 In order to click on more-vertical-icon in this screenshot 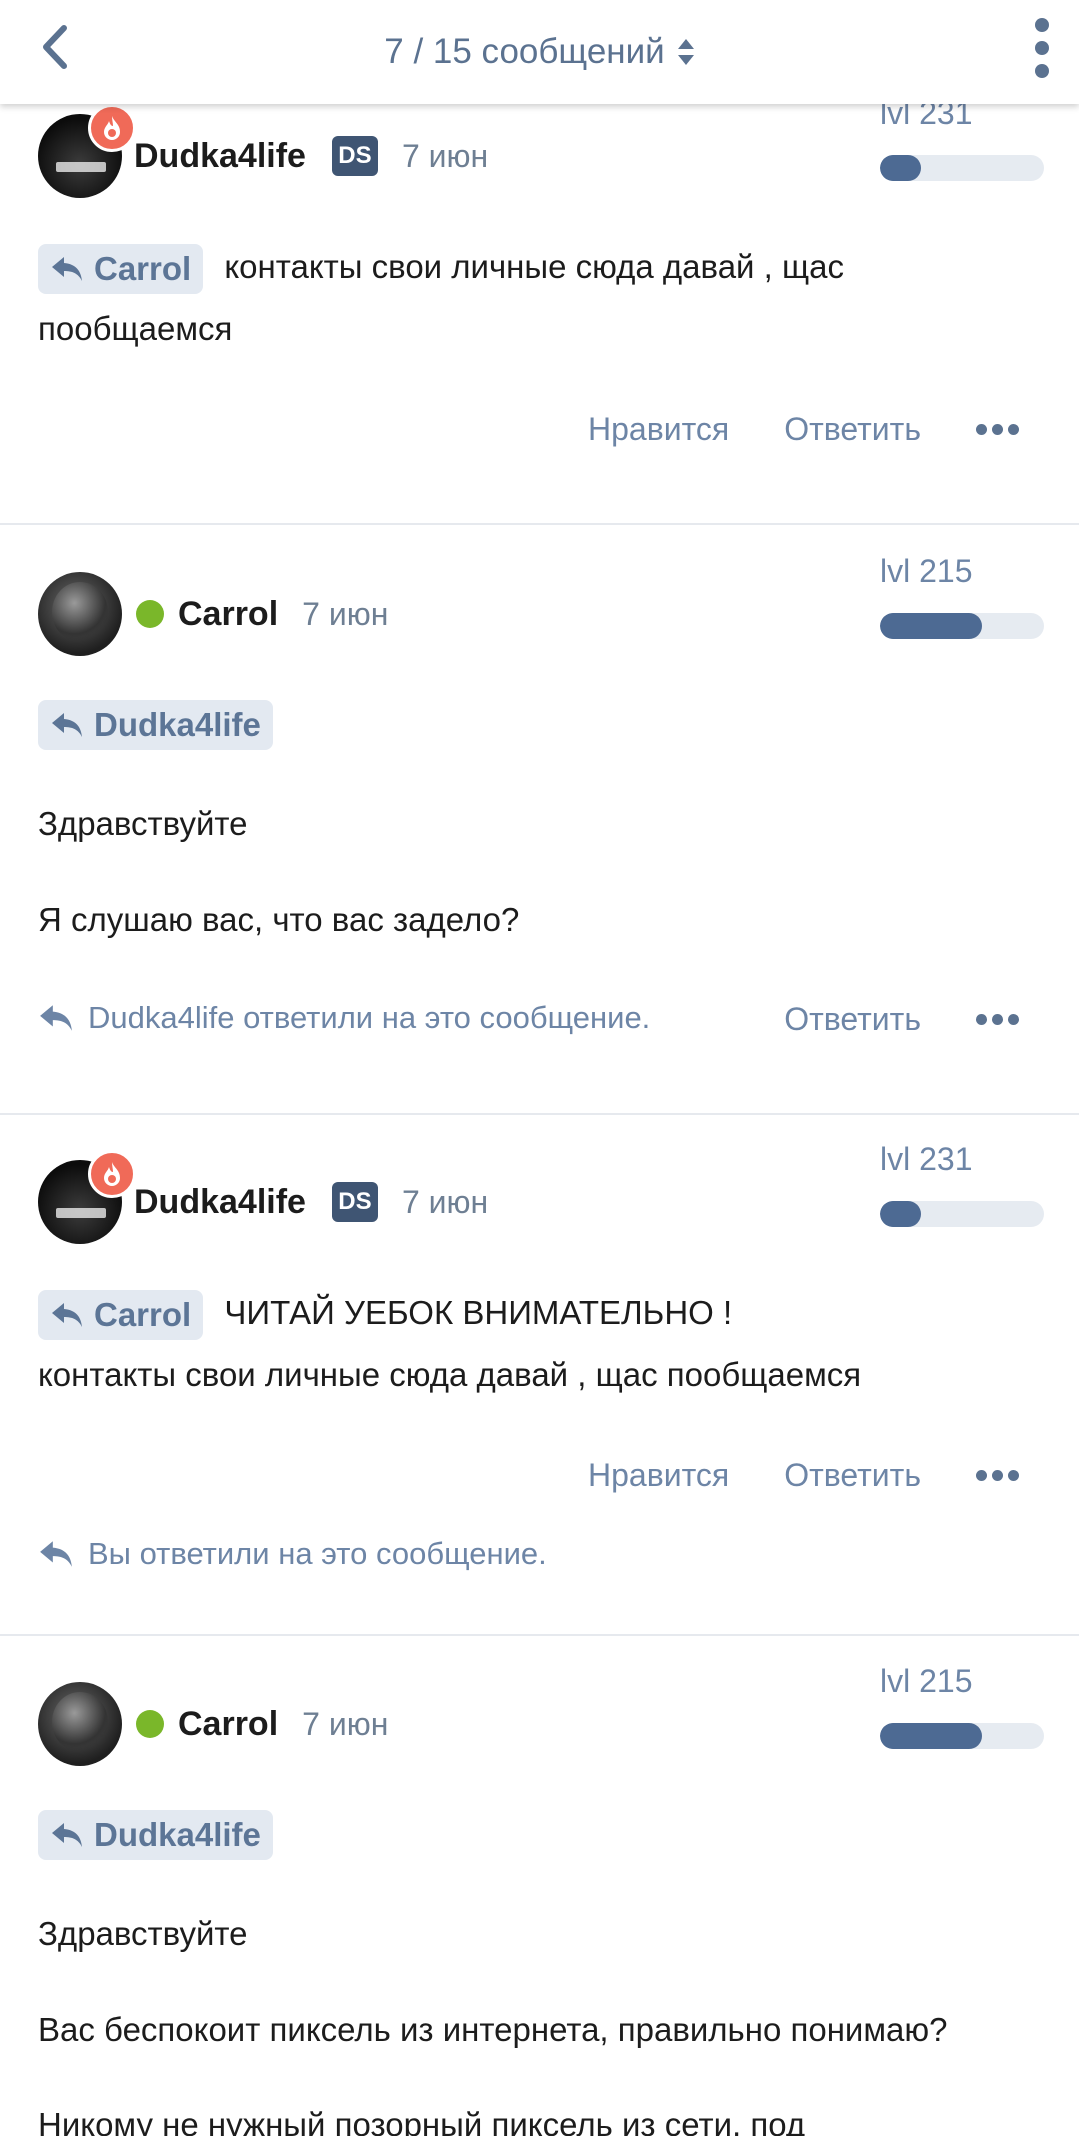, I will do `click(1042, 48)`.